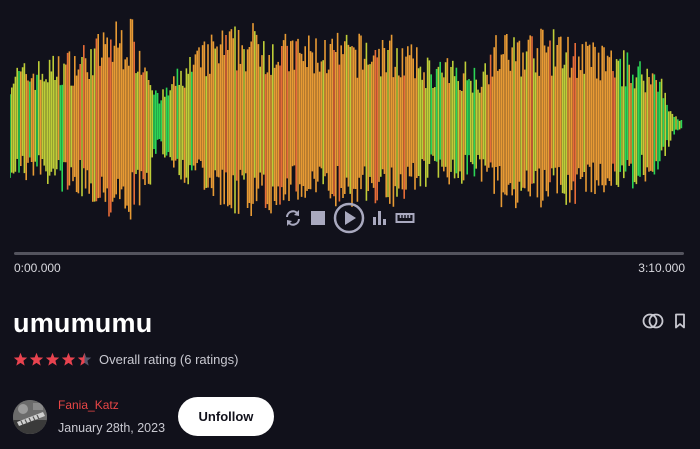 This screenshot has width=700, height=449. I want to click on compare-button, so click(653, 323).